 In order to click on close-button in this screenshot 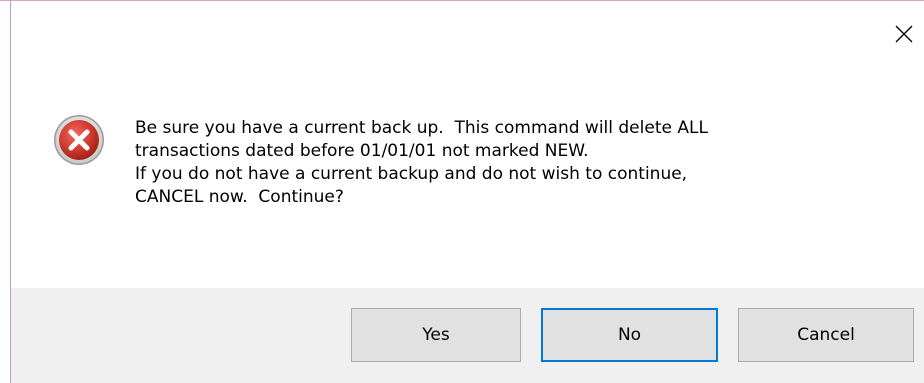, I will do `click(904, 34)`.